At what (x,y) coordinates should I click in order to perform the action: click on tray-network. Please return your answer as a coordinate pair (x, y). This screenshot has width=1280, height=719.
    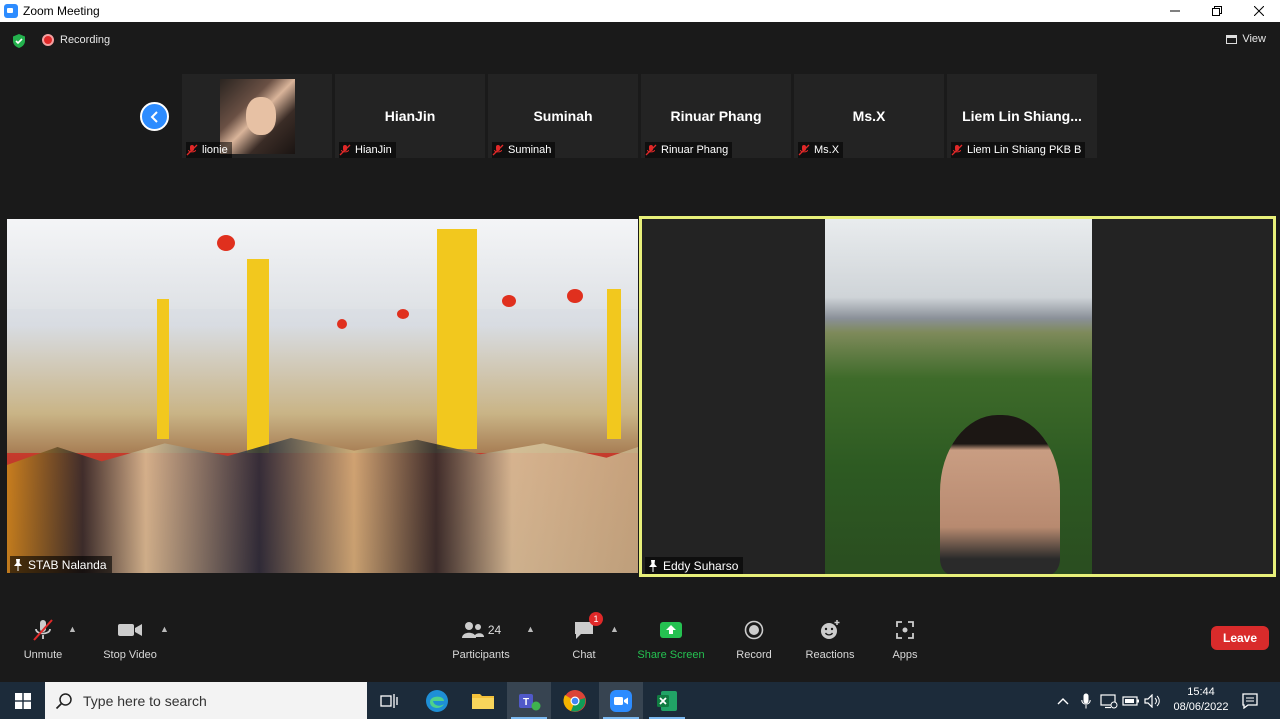
    Looking at the image, I should click on (1109, 700).